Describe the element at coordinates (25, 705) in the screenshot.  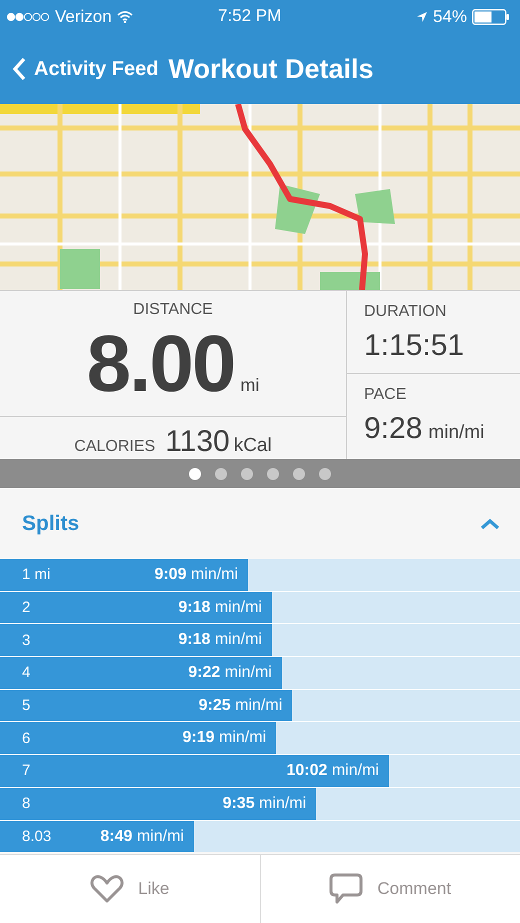
I see `split-label: 5` at that location.